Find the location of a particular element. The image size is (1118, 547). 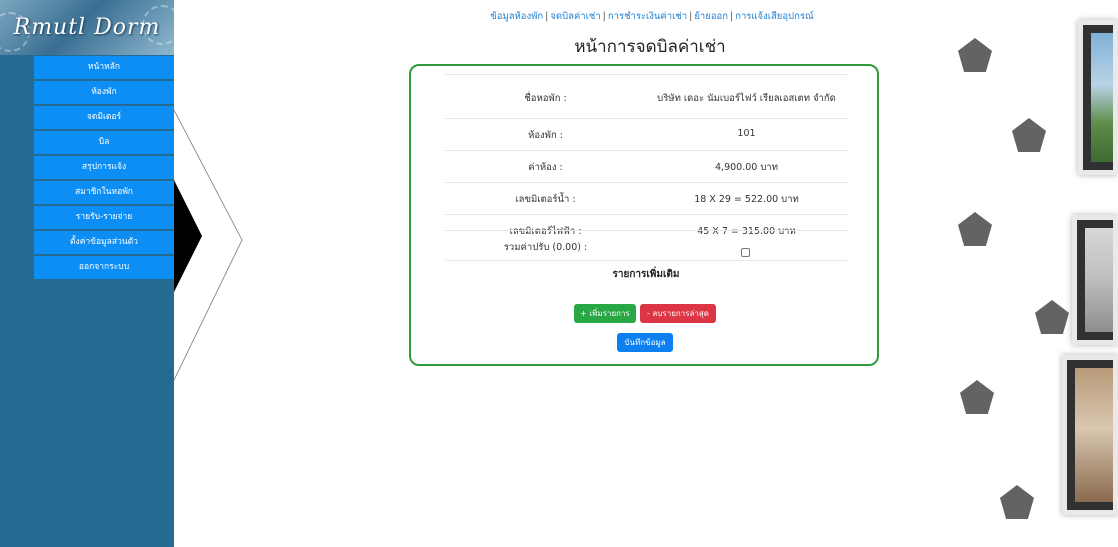

sidebar-item-income-expense: รายรับ-รายจ่าย is located at coordinates (104, 217).